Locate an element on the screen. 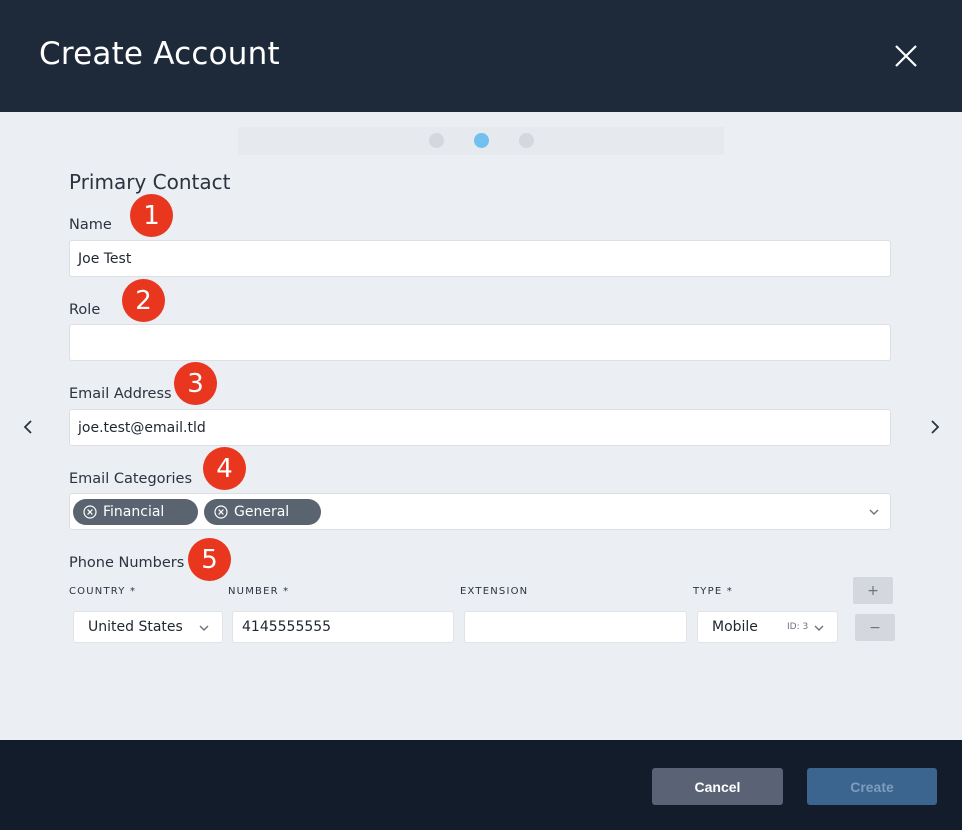 The width and height of the screenshot is (962, 830). annotation-badge-4: 4 is located at coordinates (224, 468).